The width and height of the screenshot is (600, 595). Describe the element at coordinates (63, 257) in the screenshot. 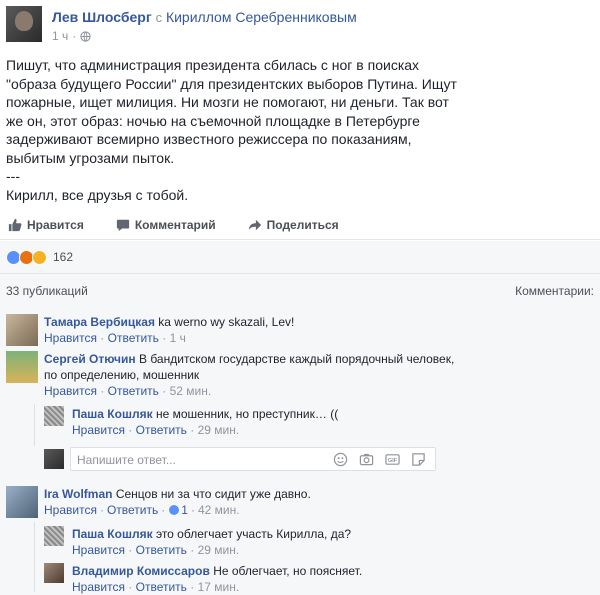

I see `reactions-count: 162` at that location.